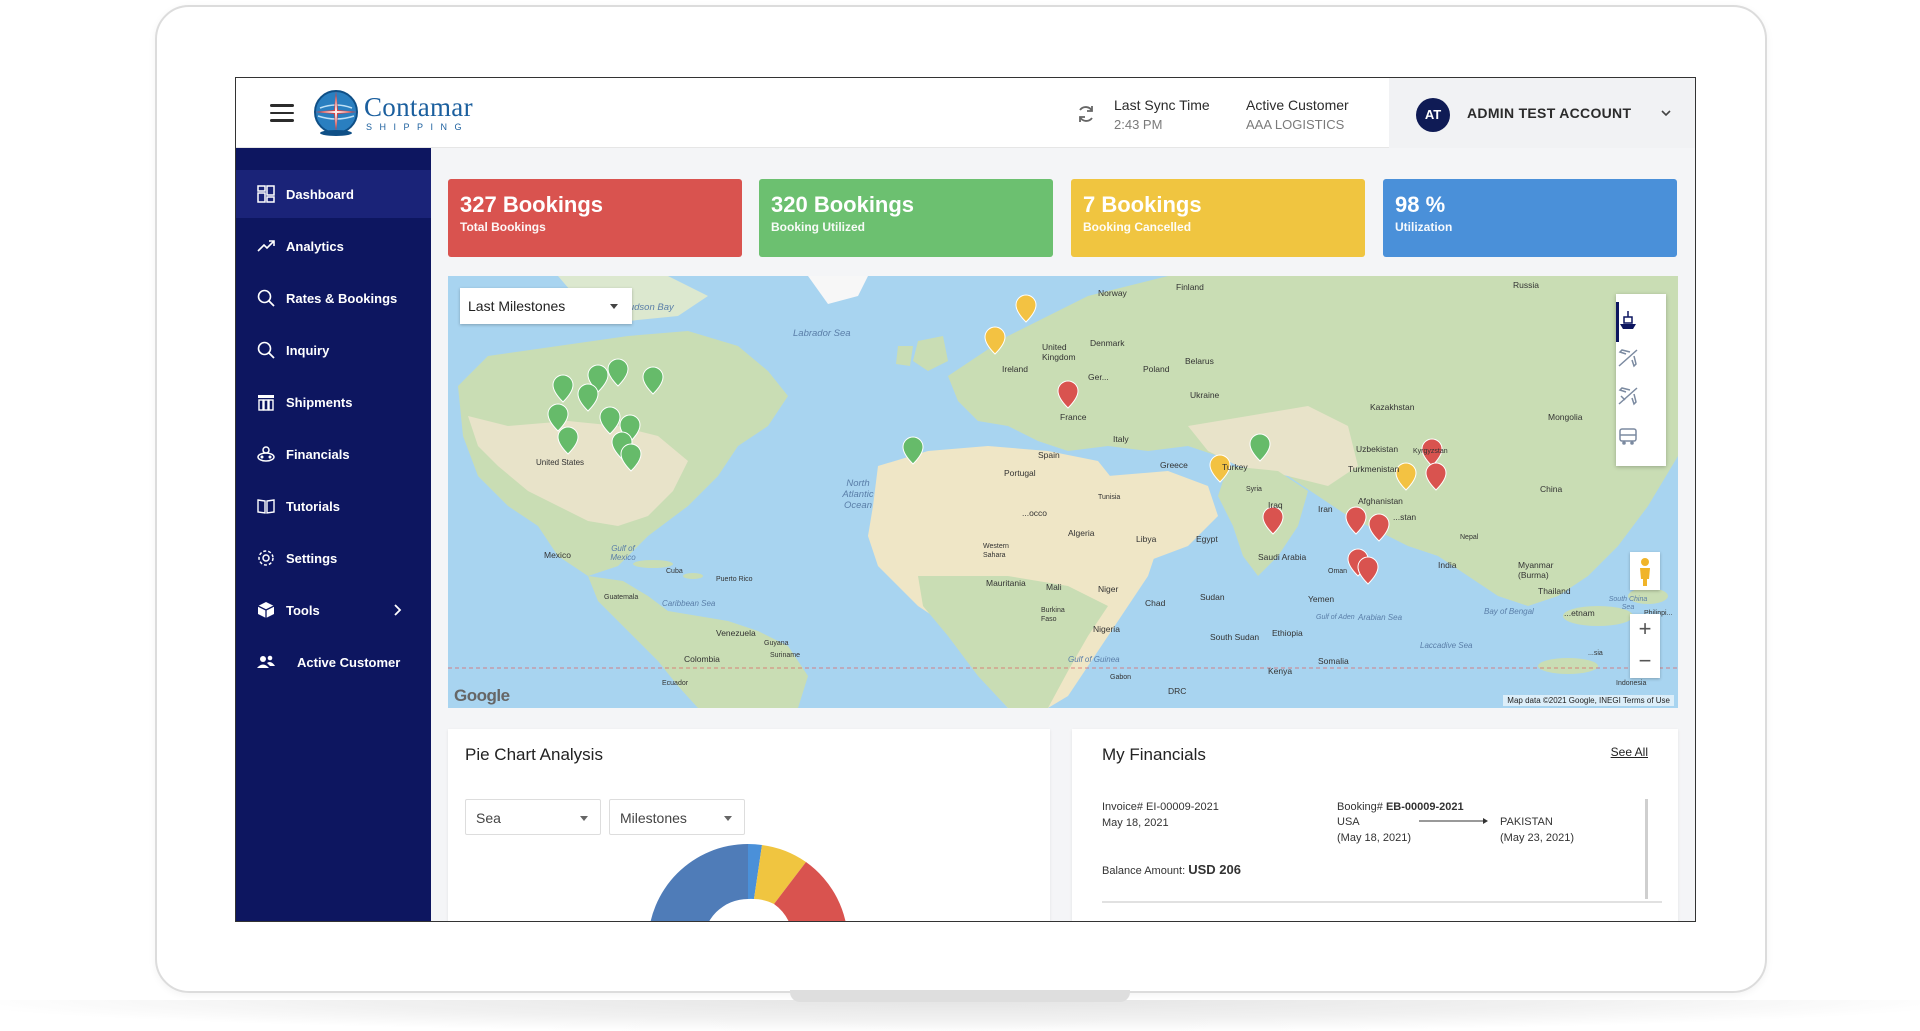 The width and height of the screenshot is (1920, 1031). I want to click on logo-subtitle: SHIPPING, so click(418, 127).